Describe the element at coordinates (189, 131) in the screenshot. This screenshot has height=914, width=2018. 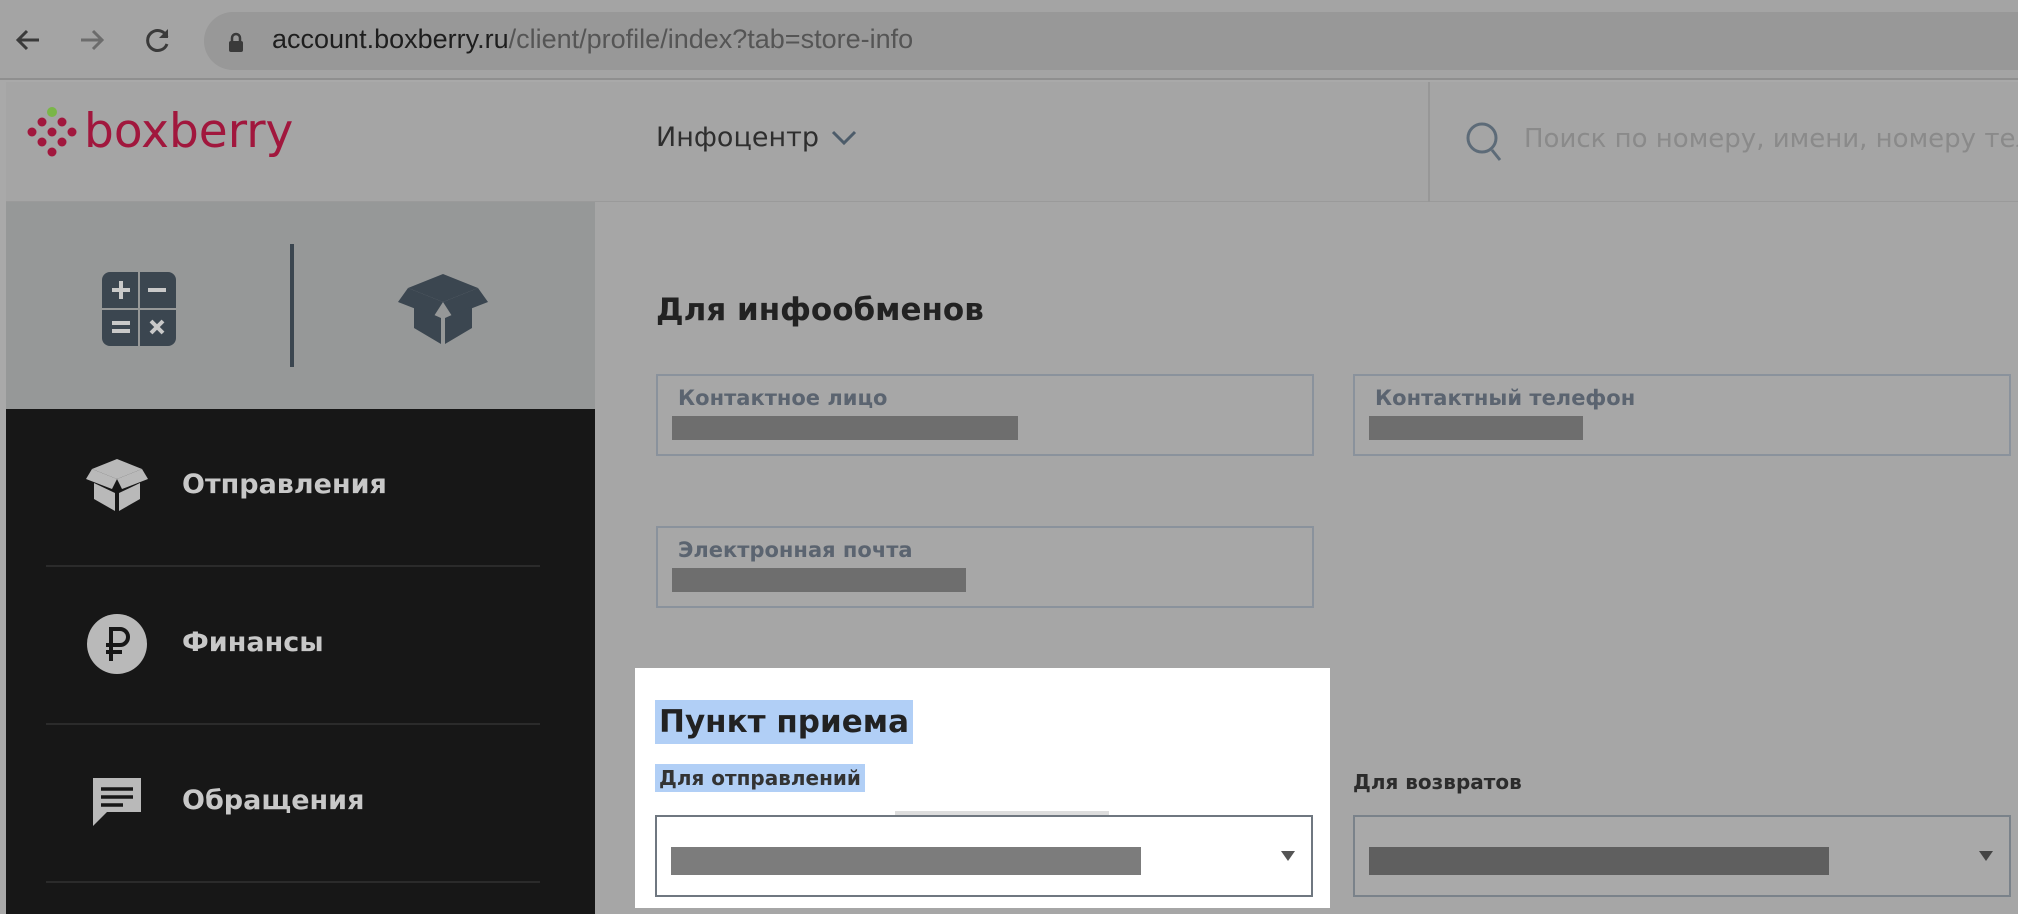
I see `logo-text: boxberry` at that location.